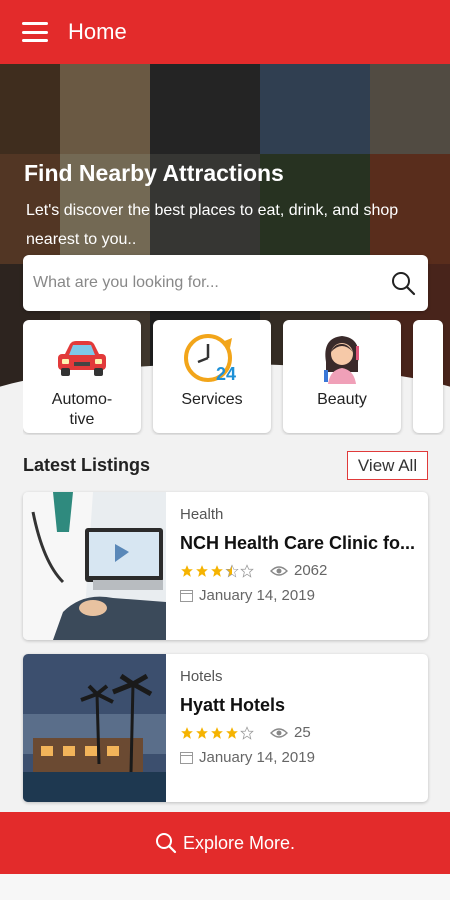  What do you see at coordinates (387, 465) in the screenshot?
I see `view-all-button: View All` at bounding box center [387, 465].